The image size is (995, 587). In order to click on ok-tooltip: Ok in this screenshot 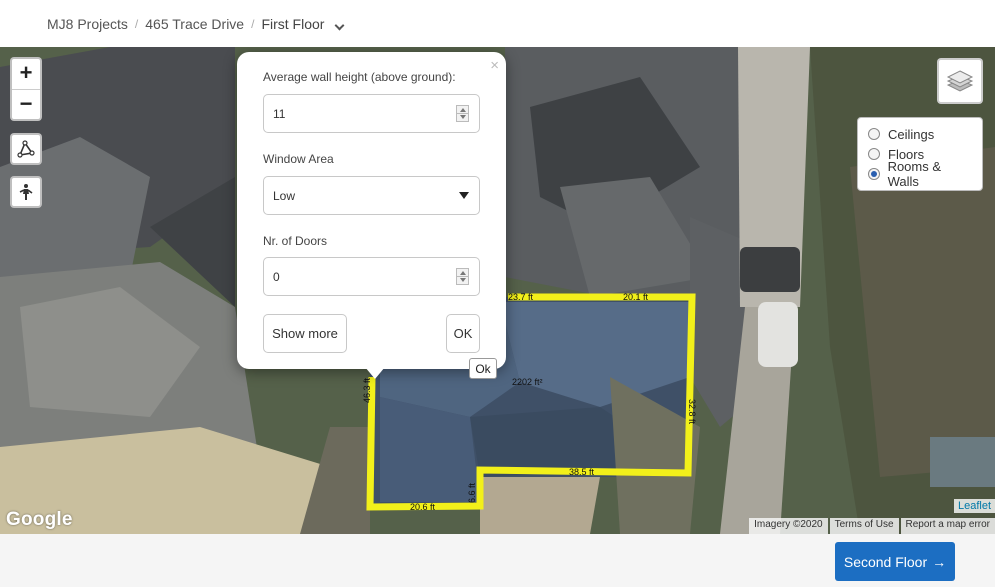, I will do `click(483, 368)`.